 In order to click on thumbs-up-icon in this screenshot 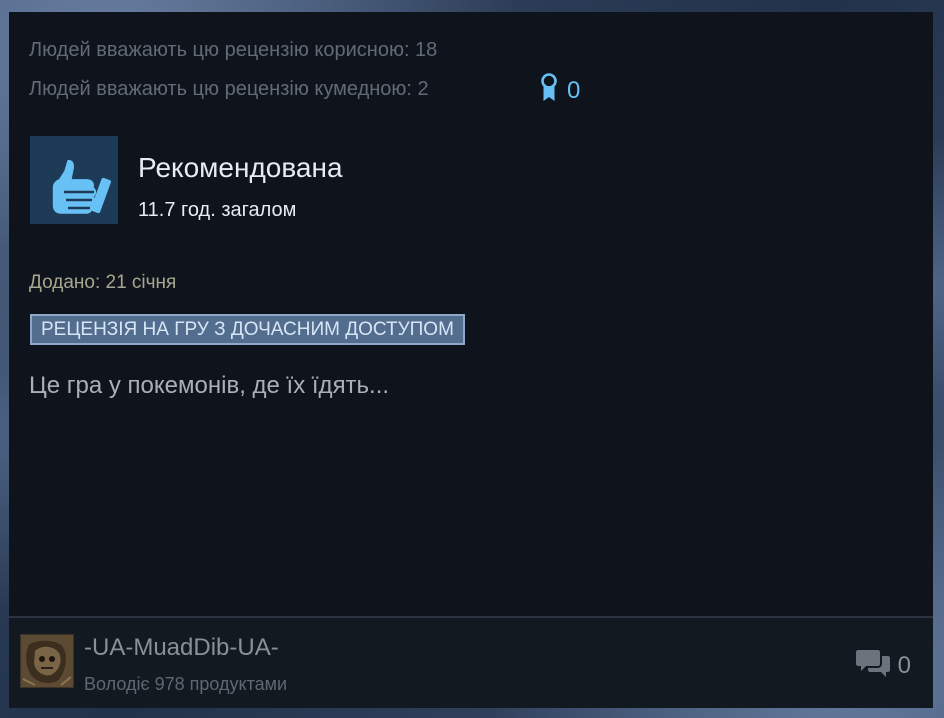, I will do `click(74, 180)`.